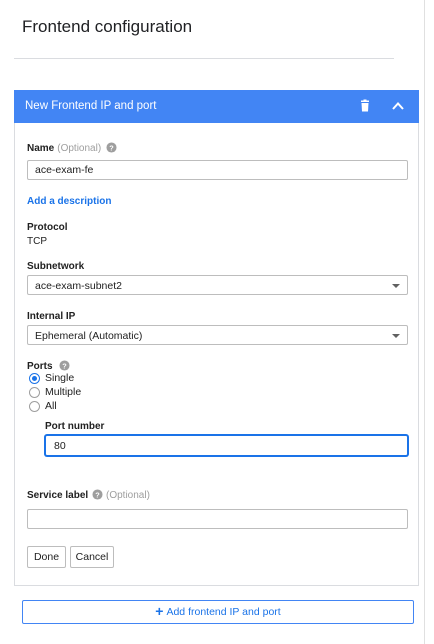 The width and height of the screenshot is (434, 644). I want to click on service-label-label: Service label, so click(57, 495).